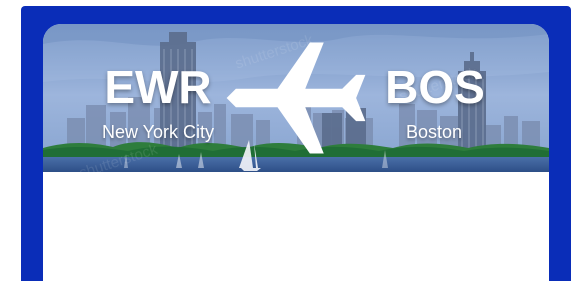 The image size is (583, 281). What do you see at coordinates (435, 87) in the screenshot?
I see `destination-airport-code: BOS` at bounding box center [435, 87].